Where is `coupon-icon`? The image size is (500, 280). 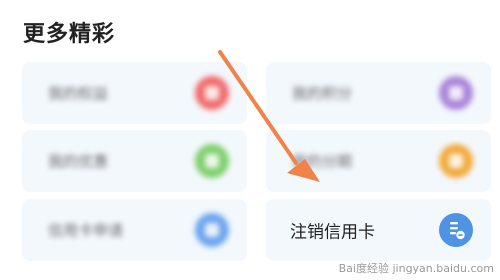
coupon-icon is located at coordinates (212, 161).